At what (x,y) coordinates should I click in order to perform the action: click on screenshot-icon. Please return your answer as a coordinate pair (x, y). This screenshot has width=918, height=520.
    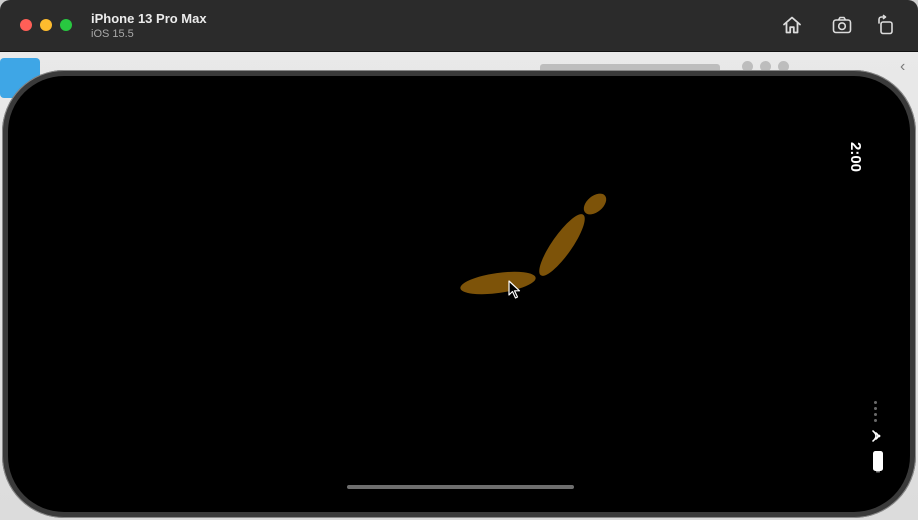
    Looking at the image, I should click on (842, 25).